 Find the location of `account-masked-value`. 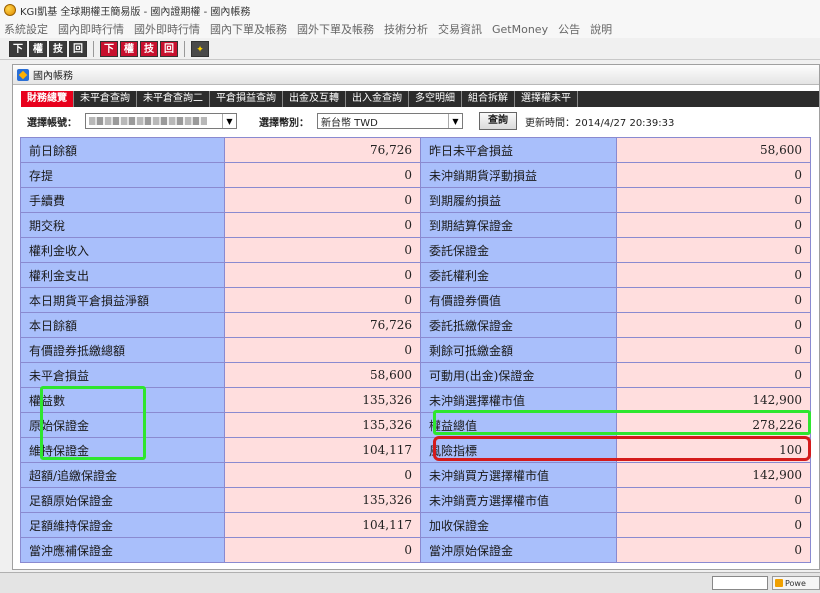

account-masked-value is located at coordinates (148, 121).